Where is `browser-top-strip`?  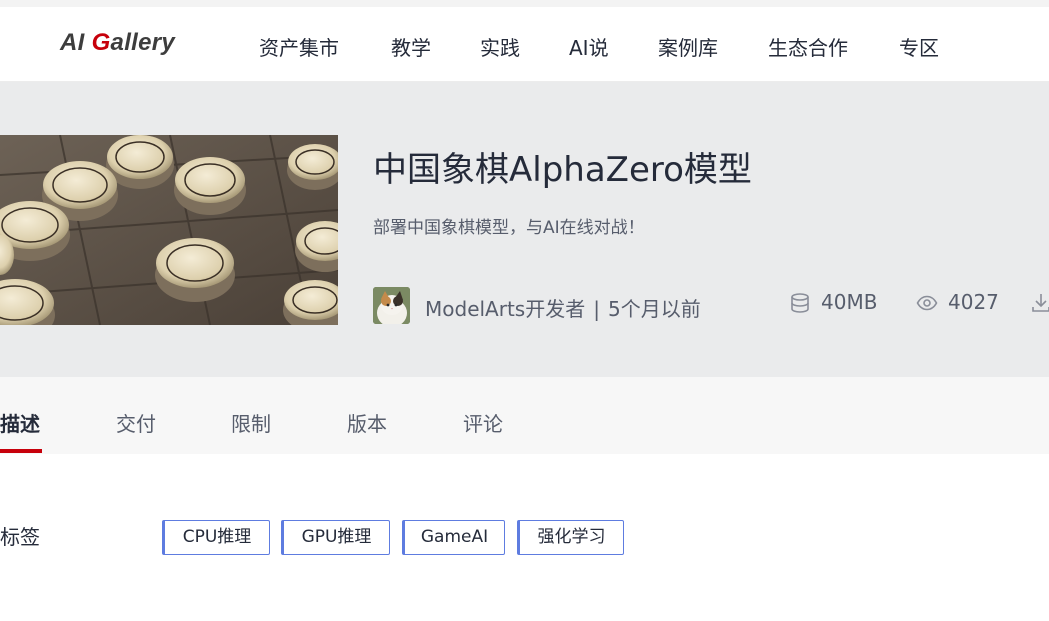 browser-top-strip is located at coordinates (524, 3).